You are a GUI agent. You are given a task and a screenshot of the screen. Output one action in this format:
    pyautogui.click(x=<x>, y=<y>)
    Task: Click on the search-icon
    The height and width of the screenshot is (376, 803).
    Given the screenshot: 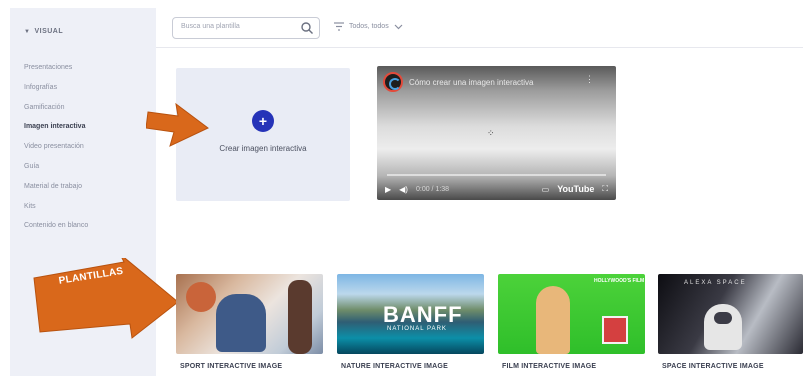 What is the action you would take?
    pyautogui.click(x=307, y=28)
    